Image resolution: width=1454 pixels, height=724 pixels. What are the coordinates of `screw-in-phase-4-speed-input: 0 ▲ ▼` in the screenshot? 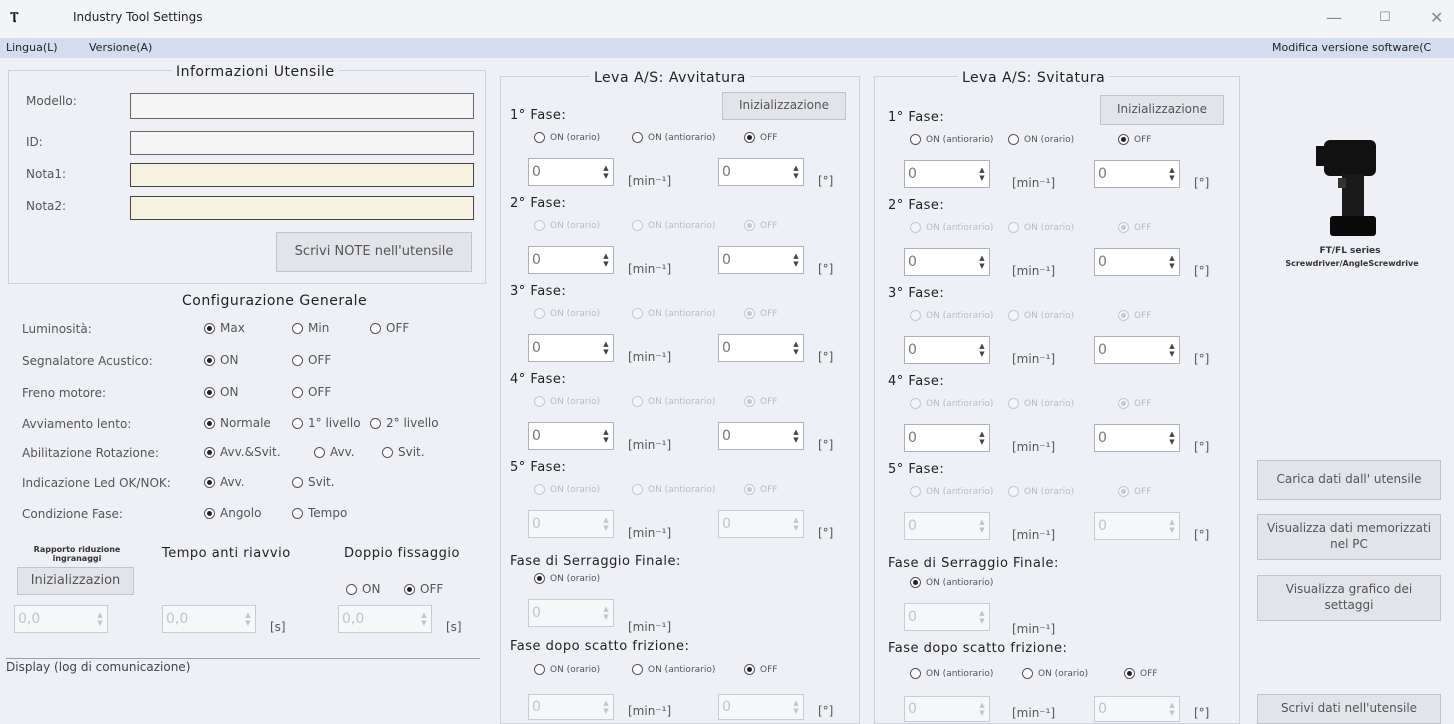 It's located at (571, 436).